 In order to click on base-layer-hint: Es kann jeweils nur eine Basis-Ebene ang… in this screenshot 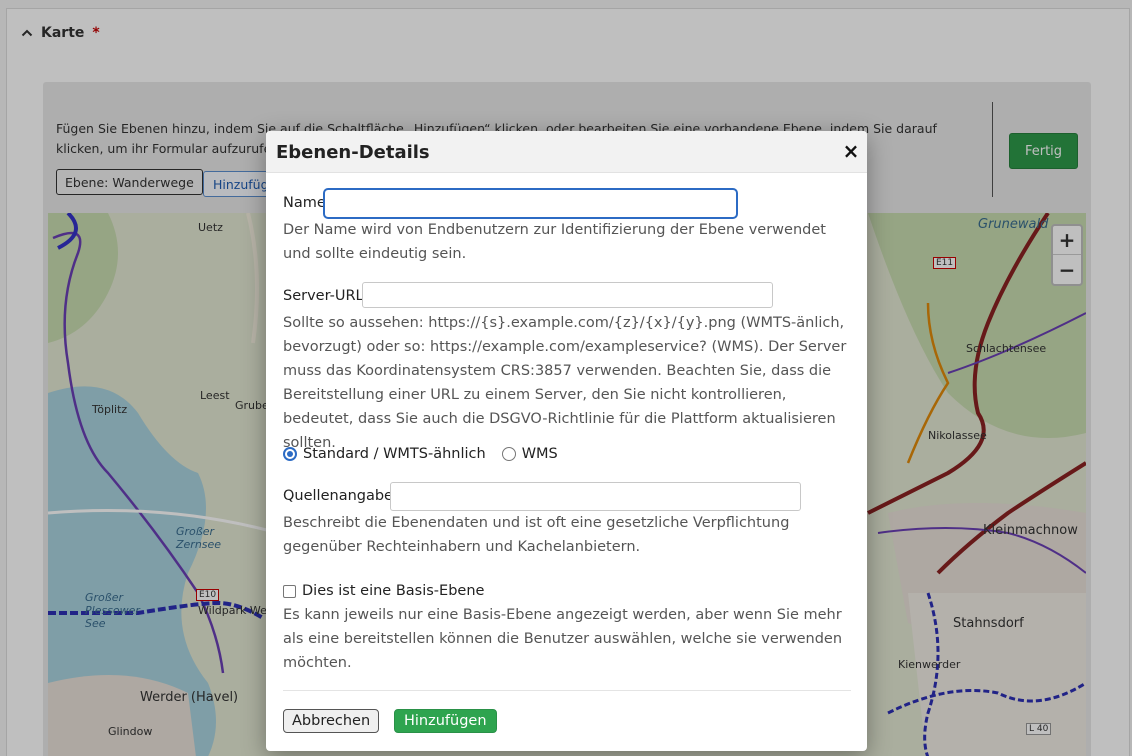, I will do `click(563, 639)`.